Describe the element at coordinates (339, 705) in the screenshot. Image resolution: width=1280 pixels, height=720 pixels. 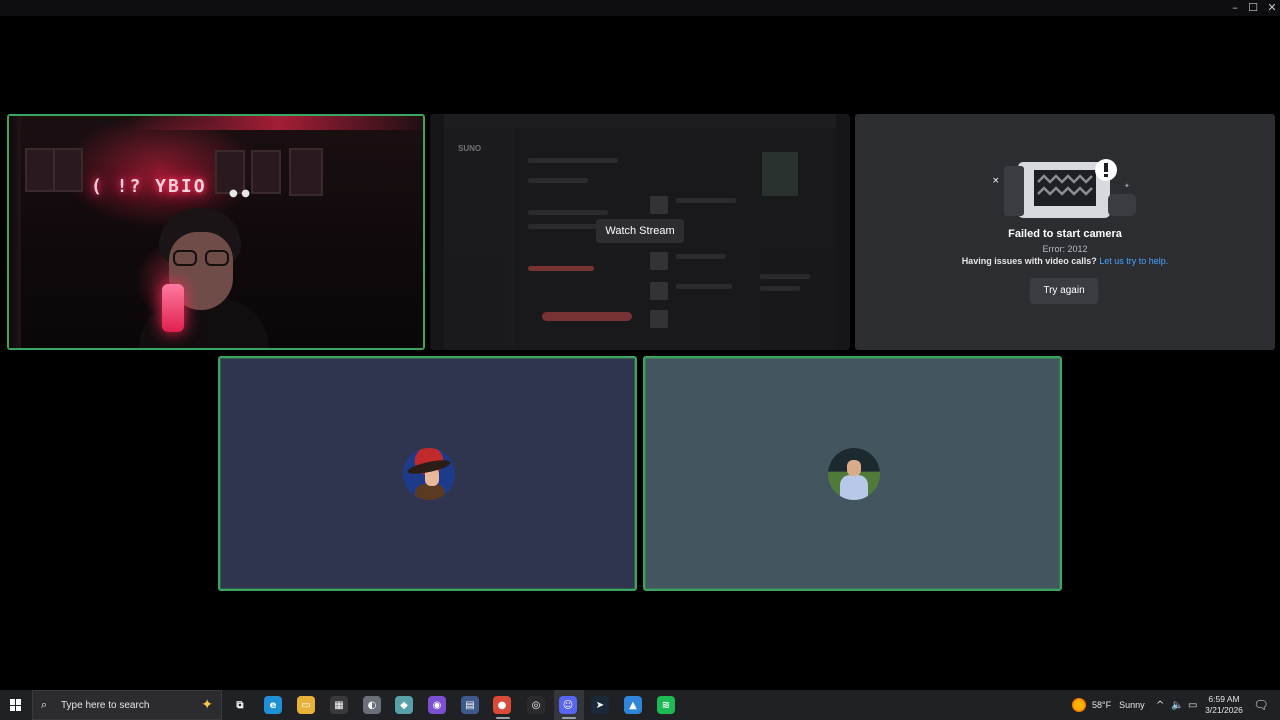
I see `calculator-icon: ▦` at that location.